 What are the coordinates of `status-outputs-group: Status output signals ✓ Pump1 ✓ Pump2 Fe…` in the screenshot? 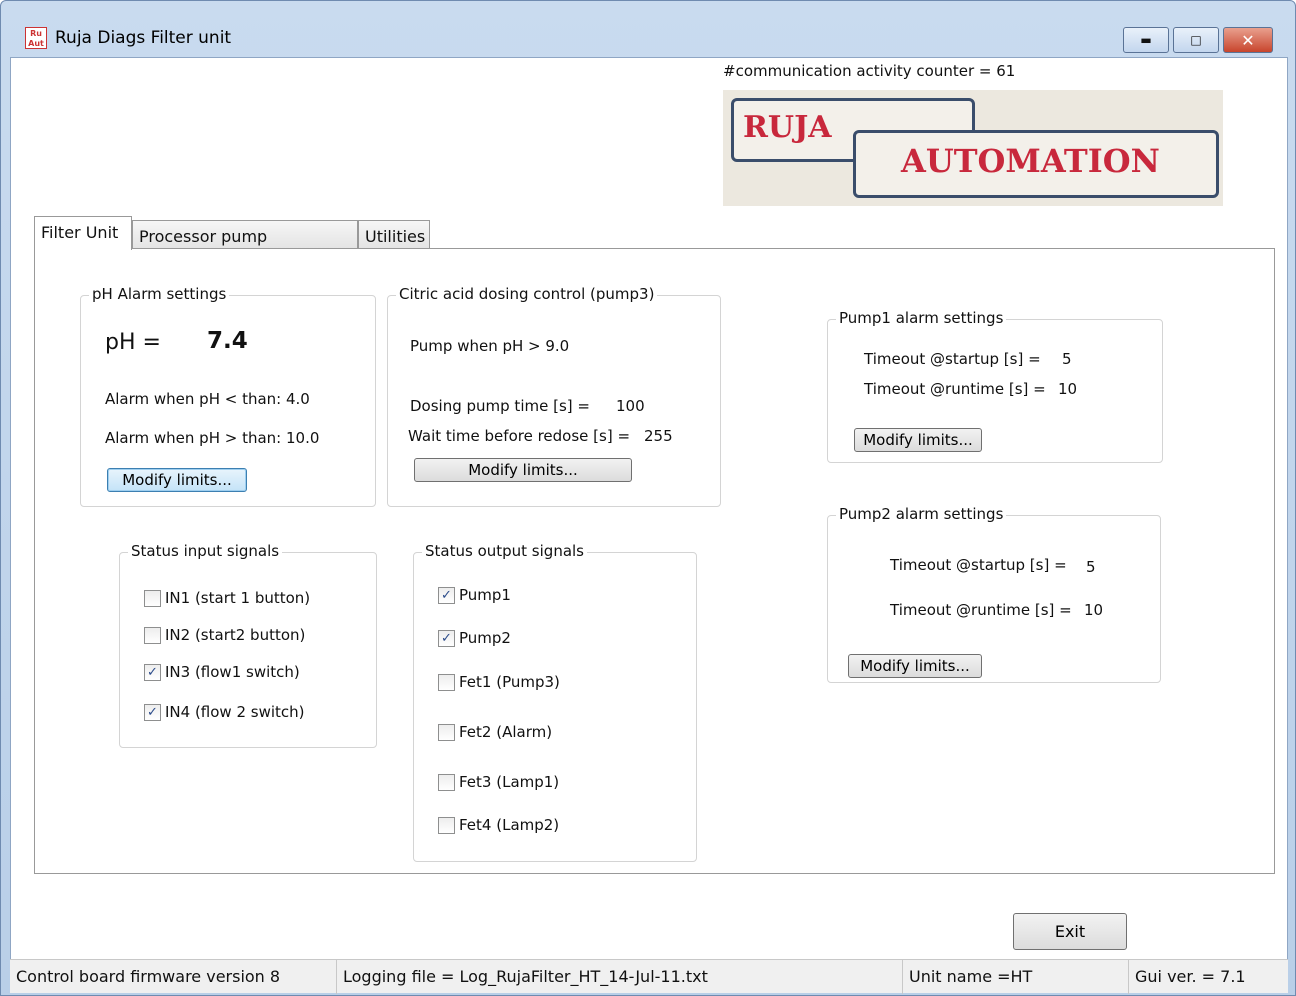 It's located at (555, 702).